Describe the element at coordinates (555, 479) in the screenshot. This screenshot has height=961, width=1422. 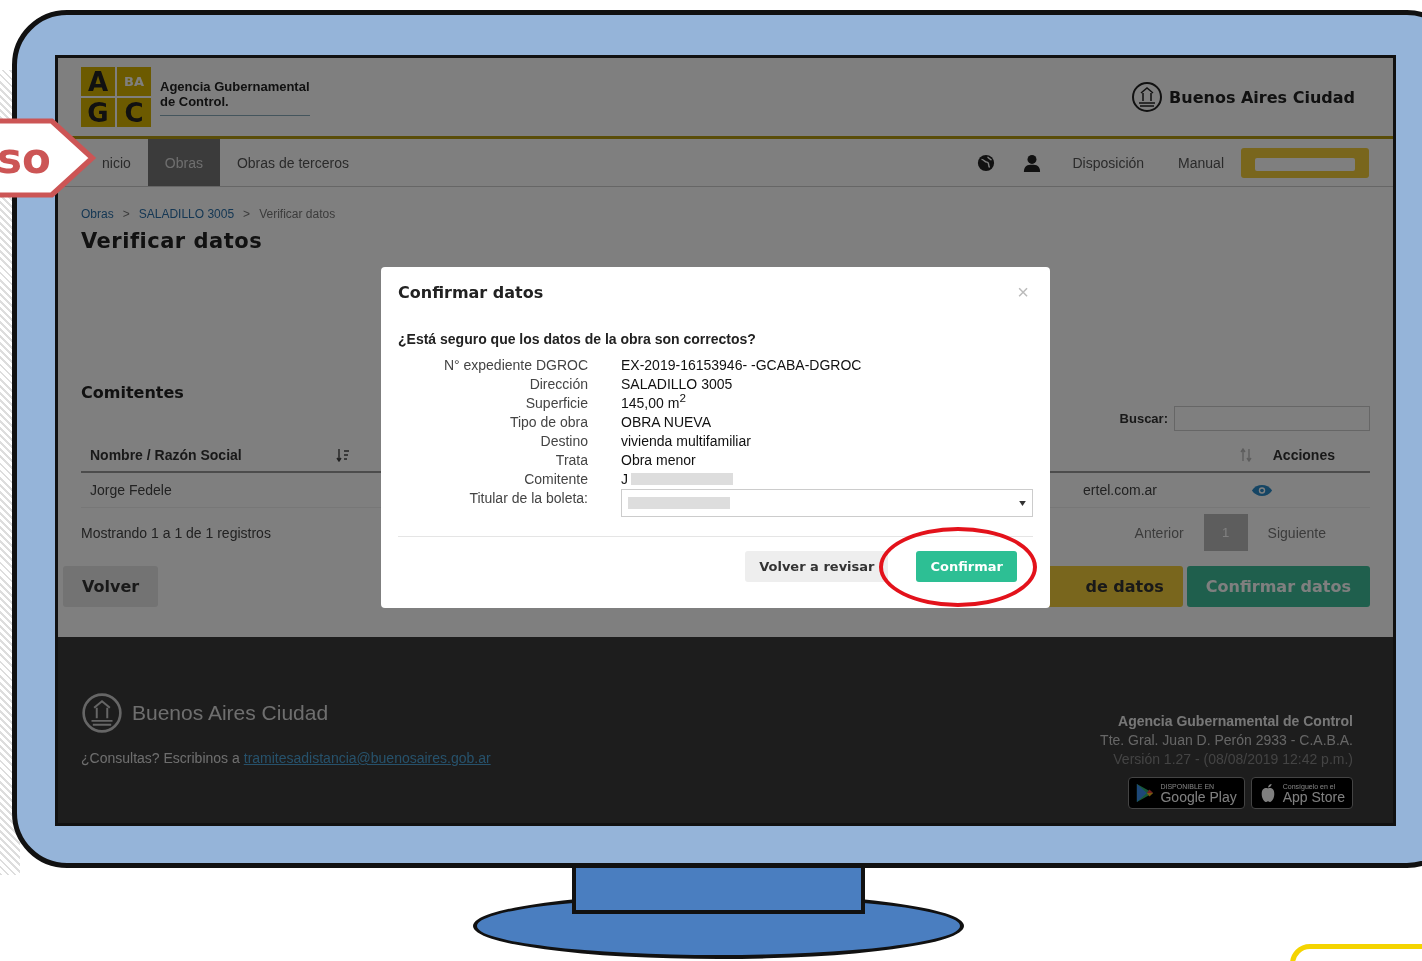
I see `field-label: Comitente` at that location.